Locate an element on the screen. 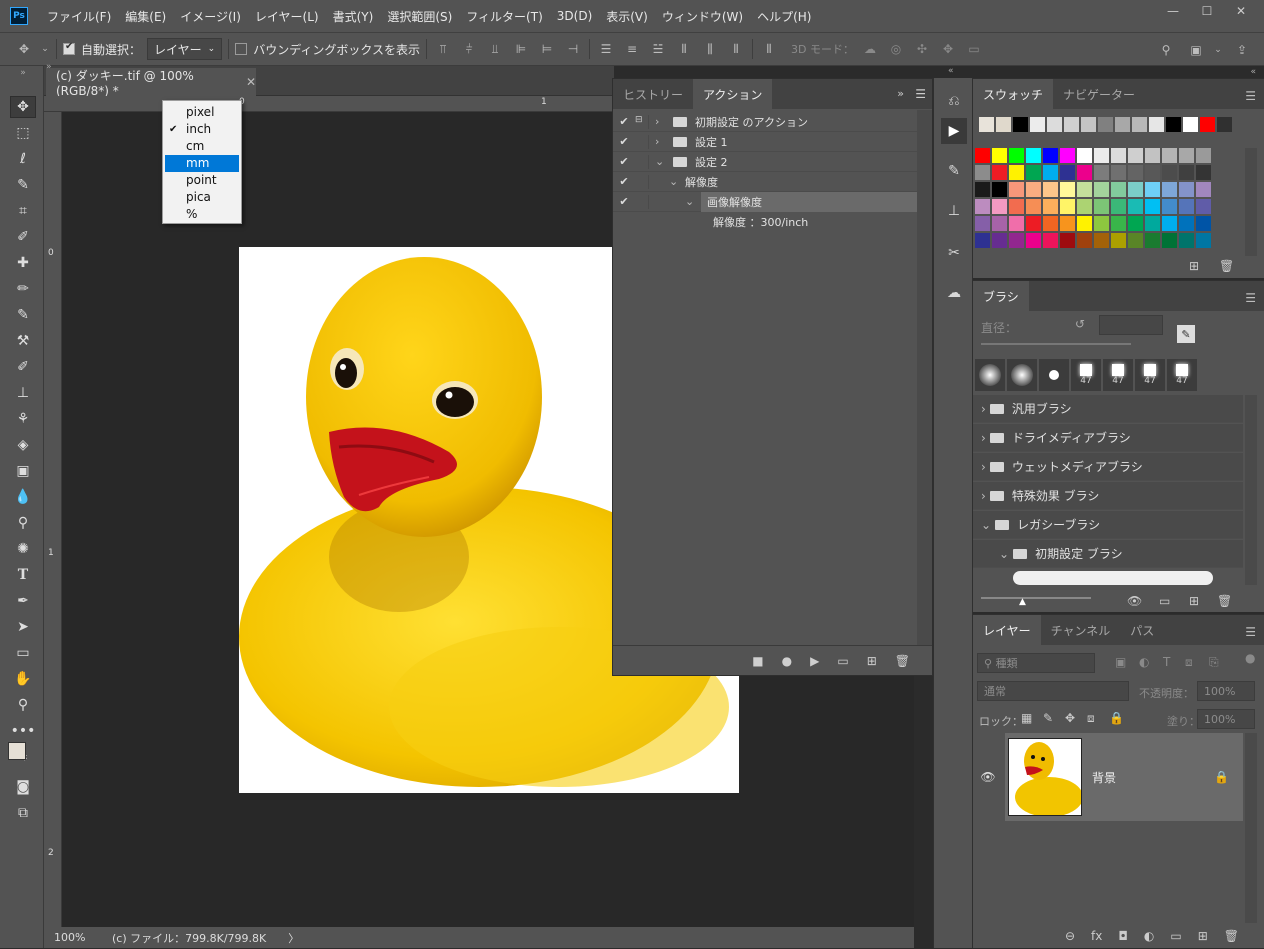 The width and height of the screenshot is (1264, 949). new-action-icon: ⊞ is located at coordinates (872, 661).